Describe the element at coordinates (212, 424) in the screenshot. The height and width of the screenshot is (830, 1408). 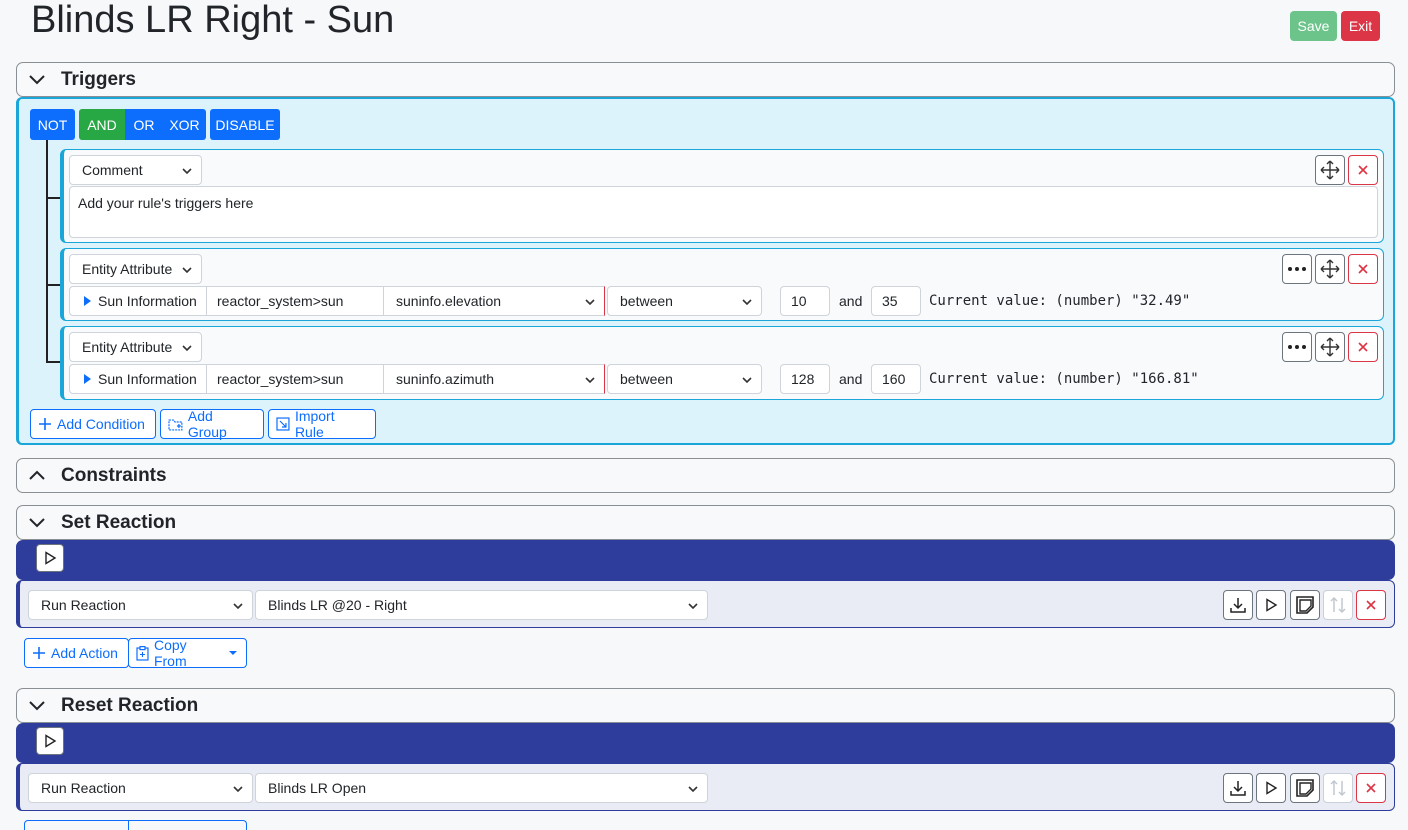
I see `add-group-button: Add Group` at that location.